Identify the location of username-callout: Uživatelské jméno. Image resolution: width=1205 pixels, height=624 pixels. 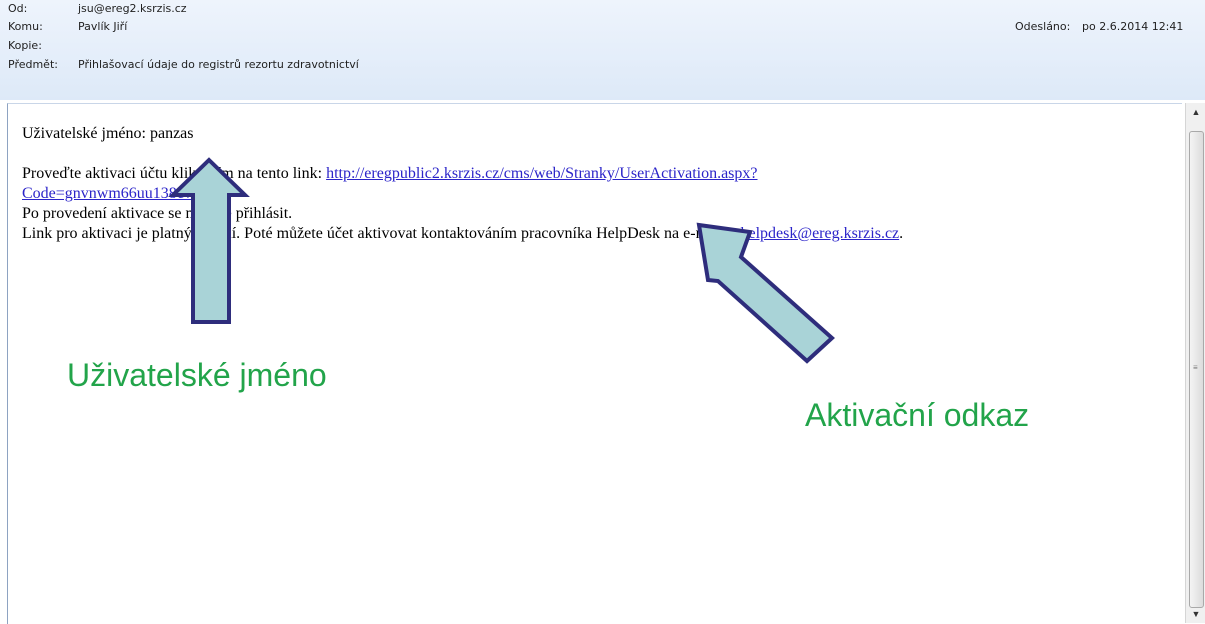
(197, 375).